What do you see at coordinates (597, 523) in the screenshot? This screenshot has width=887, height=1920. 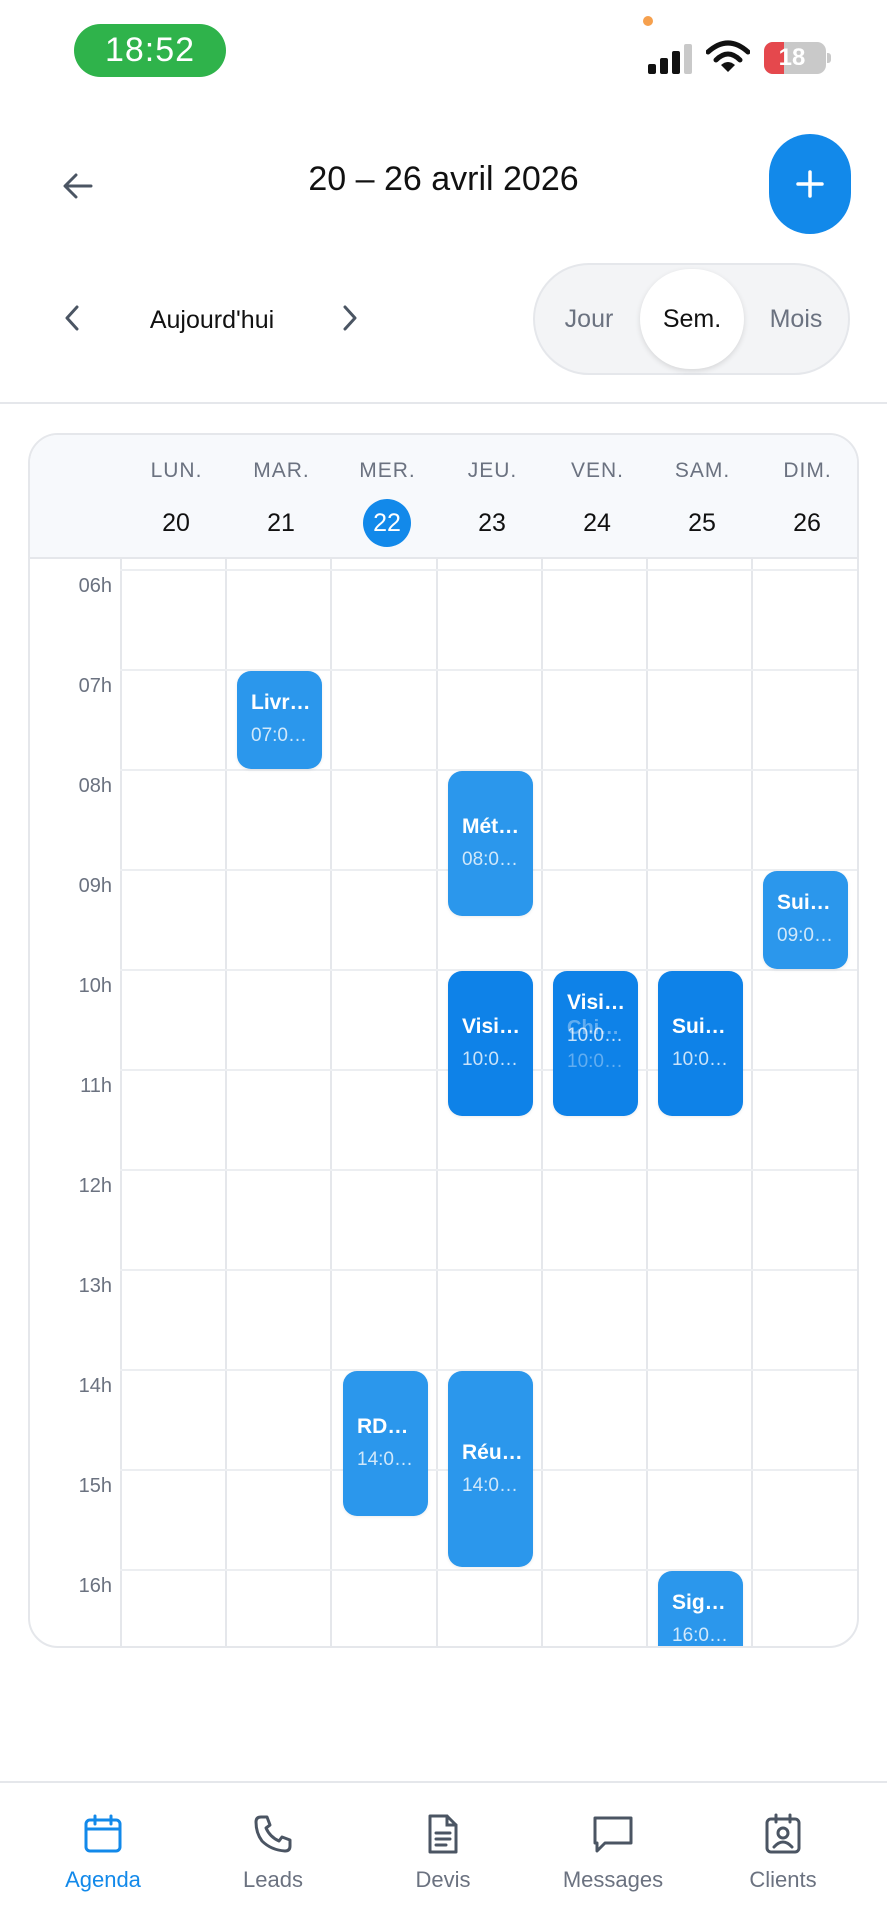 I see `day-number: 24` at bounding box center [597, 523].